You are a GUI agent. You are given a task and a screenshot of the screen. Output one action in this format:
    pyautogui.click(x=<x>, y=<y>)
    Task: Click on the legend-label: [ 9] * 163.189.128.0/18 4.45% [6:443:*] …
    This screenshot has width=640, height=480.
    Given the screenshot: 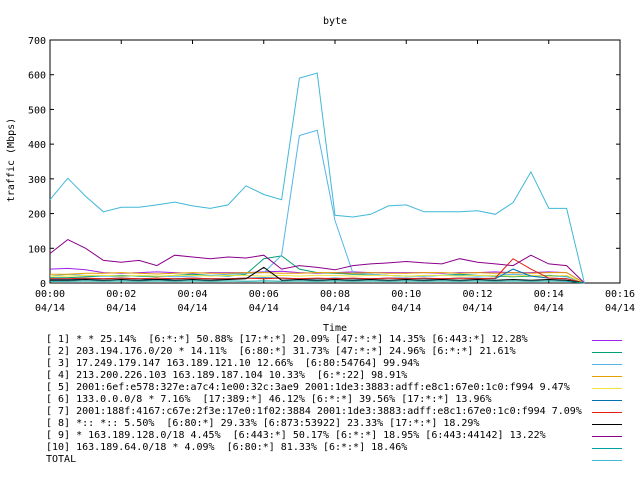 What is the action you would take?
    pyautogui.click(x=296, y=435)
    